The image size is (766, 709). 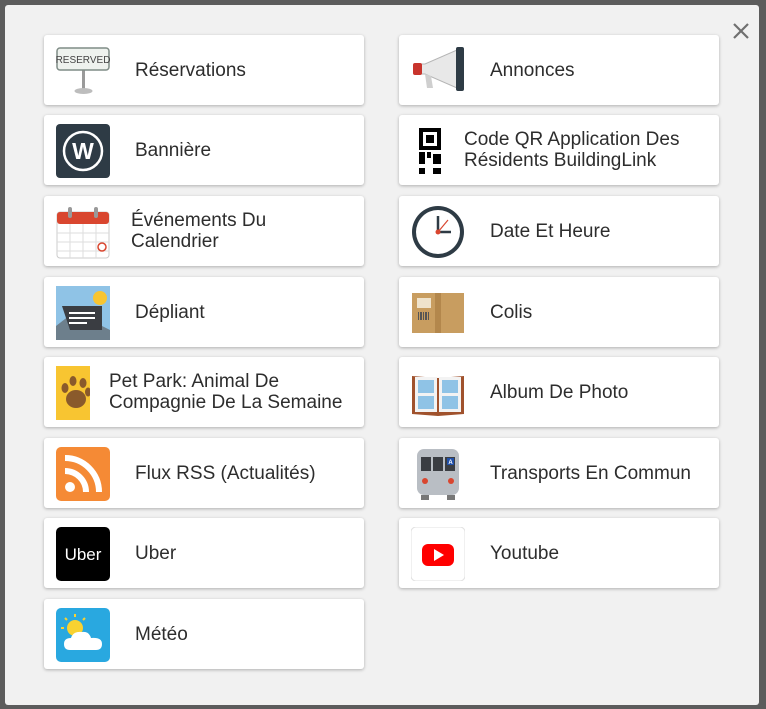 What do you see at coordinates (590, 473) in the screenshot?
I see `widget-label: Transports En Commun` at bounding box center [590, 473].